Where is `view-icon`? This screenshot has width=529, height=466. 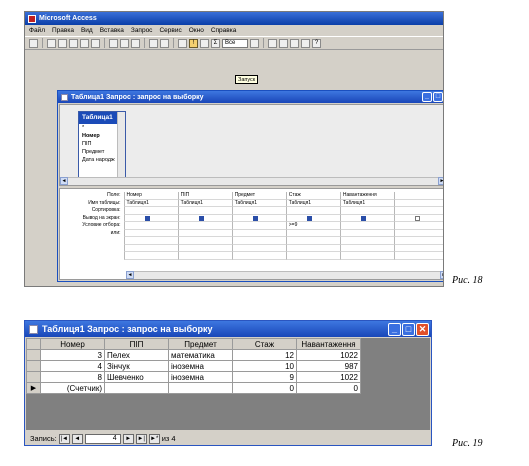 view-icon is located at coordinates (33, 43).